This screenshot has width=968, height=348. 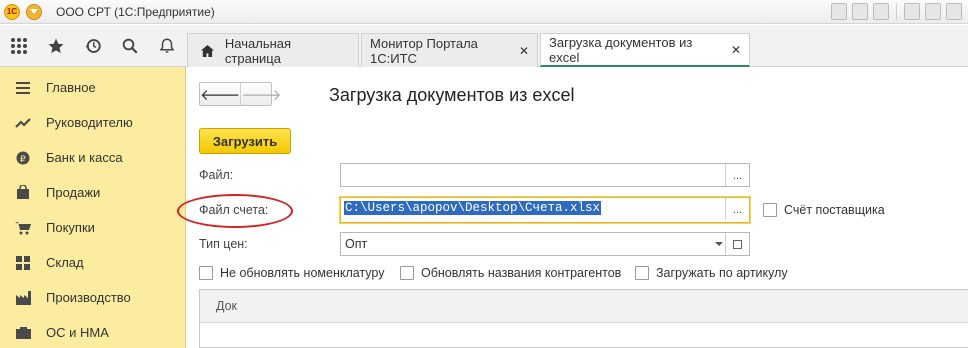 I want to click on warehouse-grid-icon, so click(x=23, y=262).